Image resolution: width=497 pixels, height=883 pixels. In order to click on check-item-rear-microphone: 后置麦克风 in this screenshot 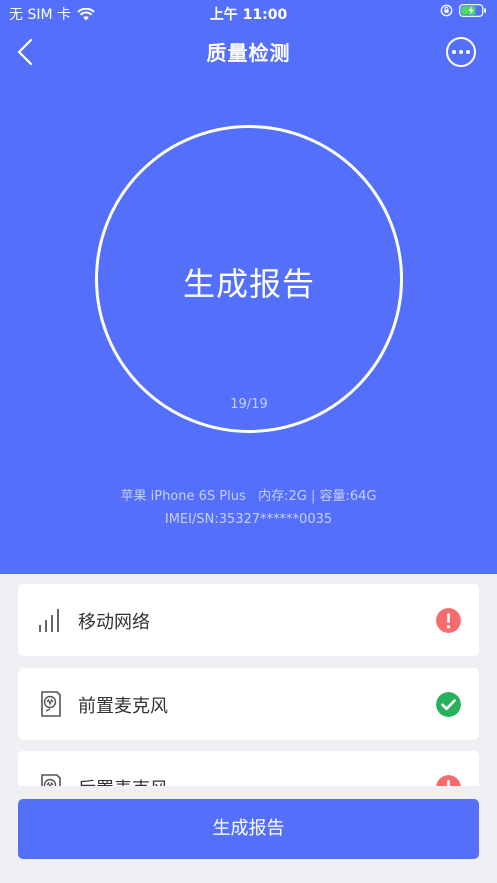, I will do `click(248, 769)`.